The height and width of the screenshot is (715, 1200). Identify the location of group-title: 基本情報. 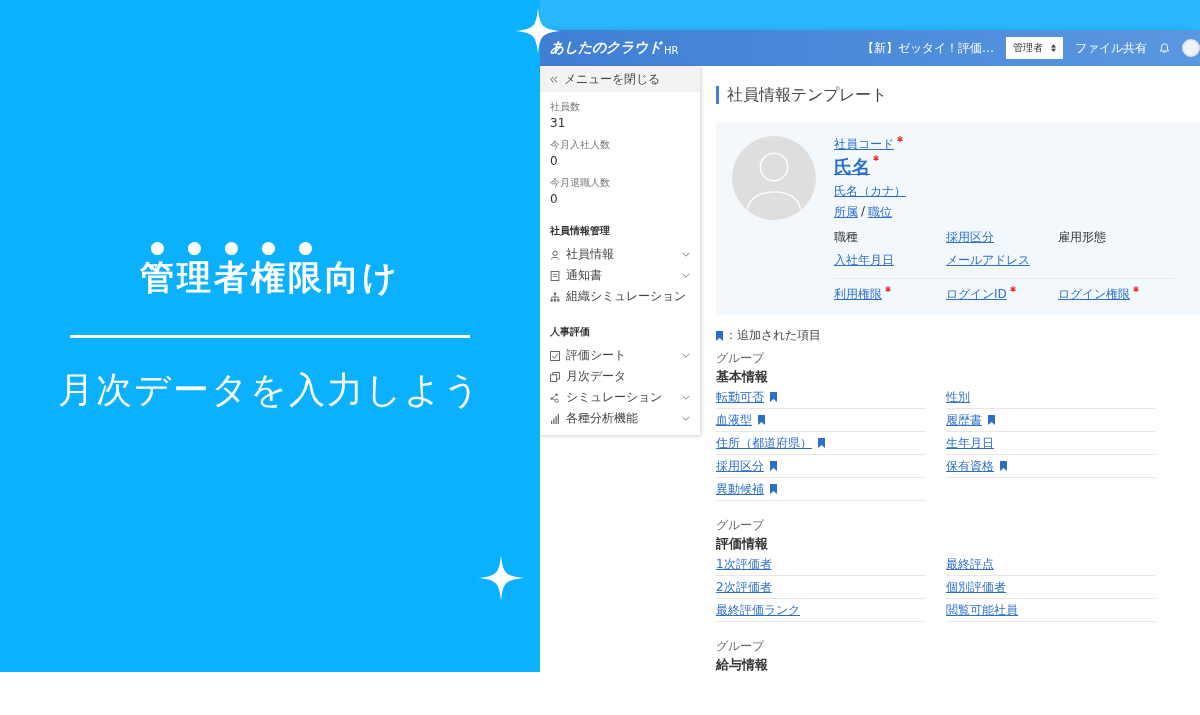
(742, 377).